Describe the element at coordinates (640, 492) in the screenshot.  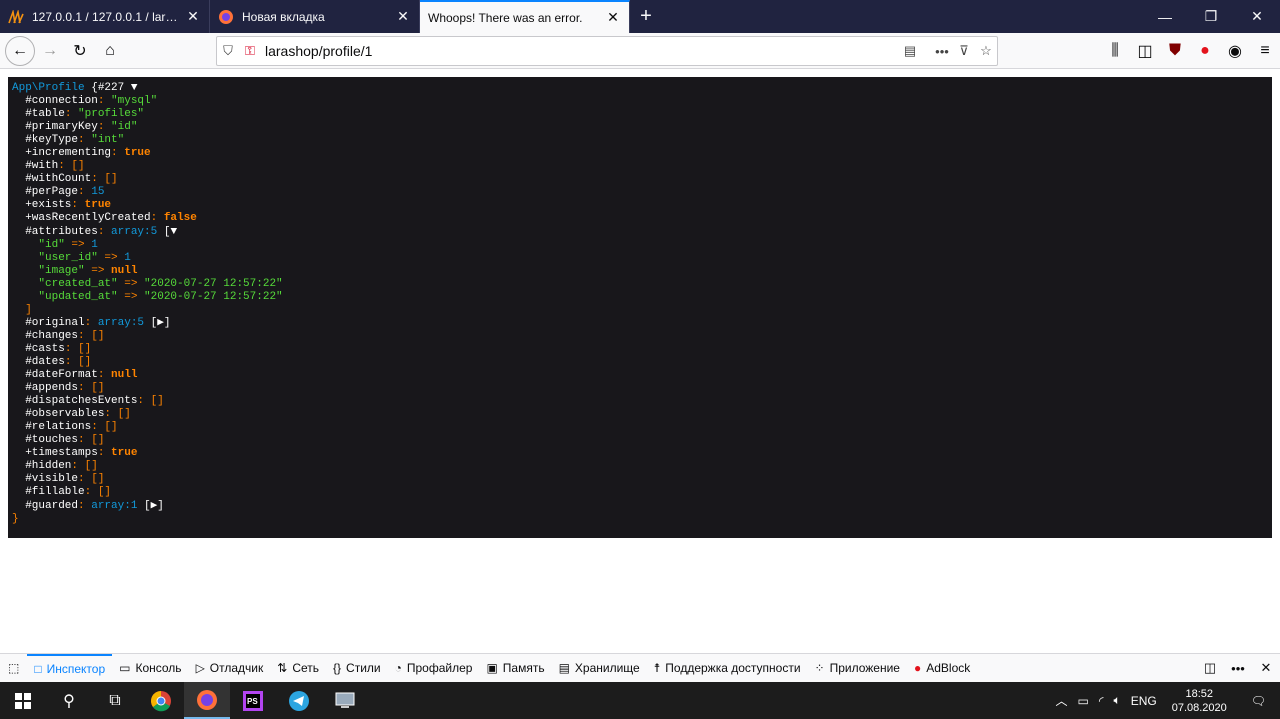
I see `dump-line: #fillable: []` at that location.